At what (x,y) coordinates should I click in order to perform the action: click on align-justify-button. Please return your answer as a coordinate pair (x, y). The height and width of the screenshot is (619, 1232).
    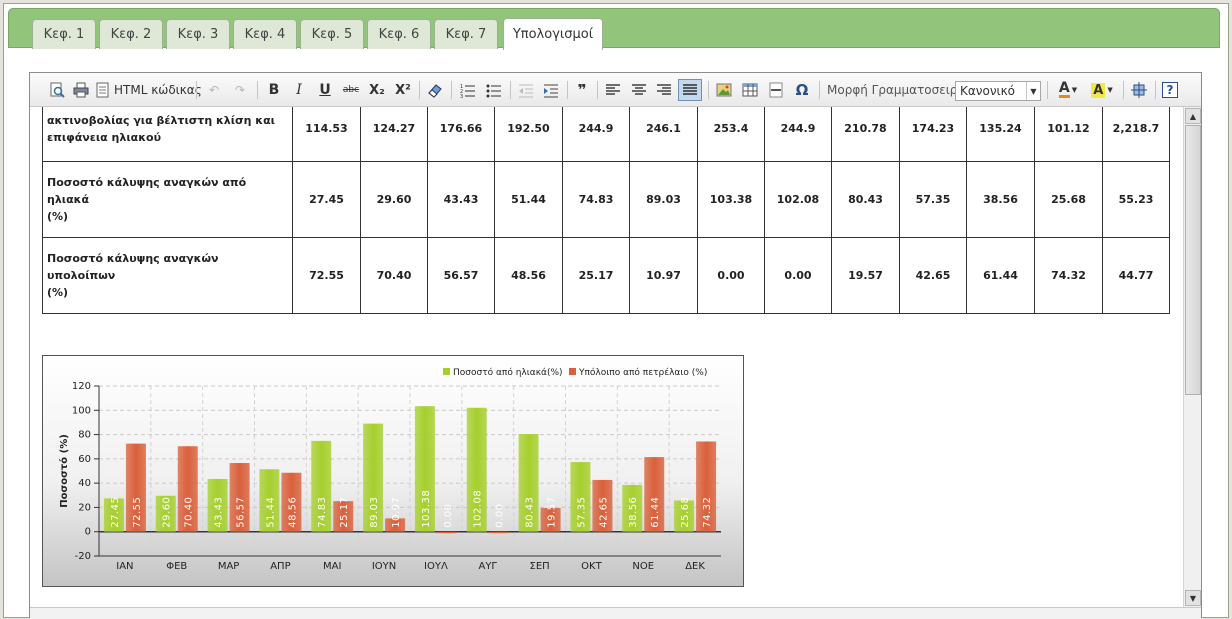
    Looking at the image, I should click on (690, 90).